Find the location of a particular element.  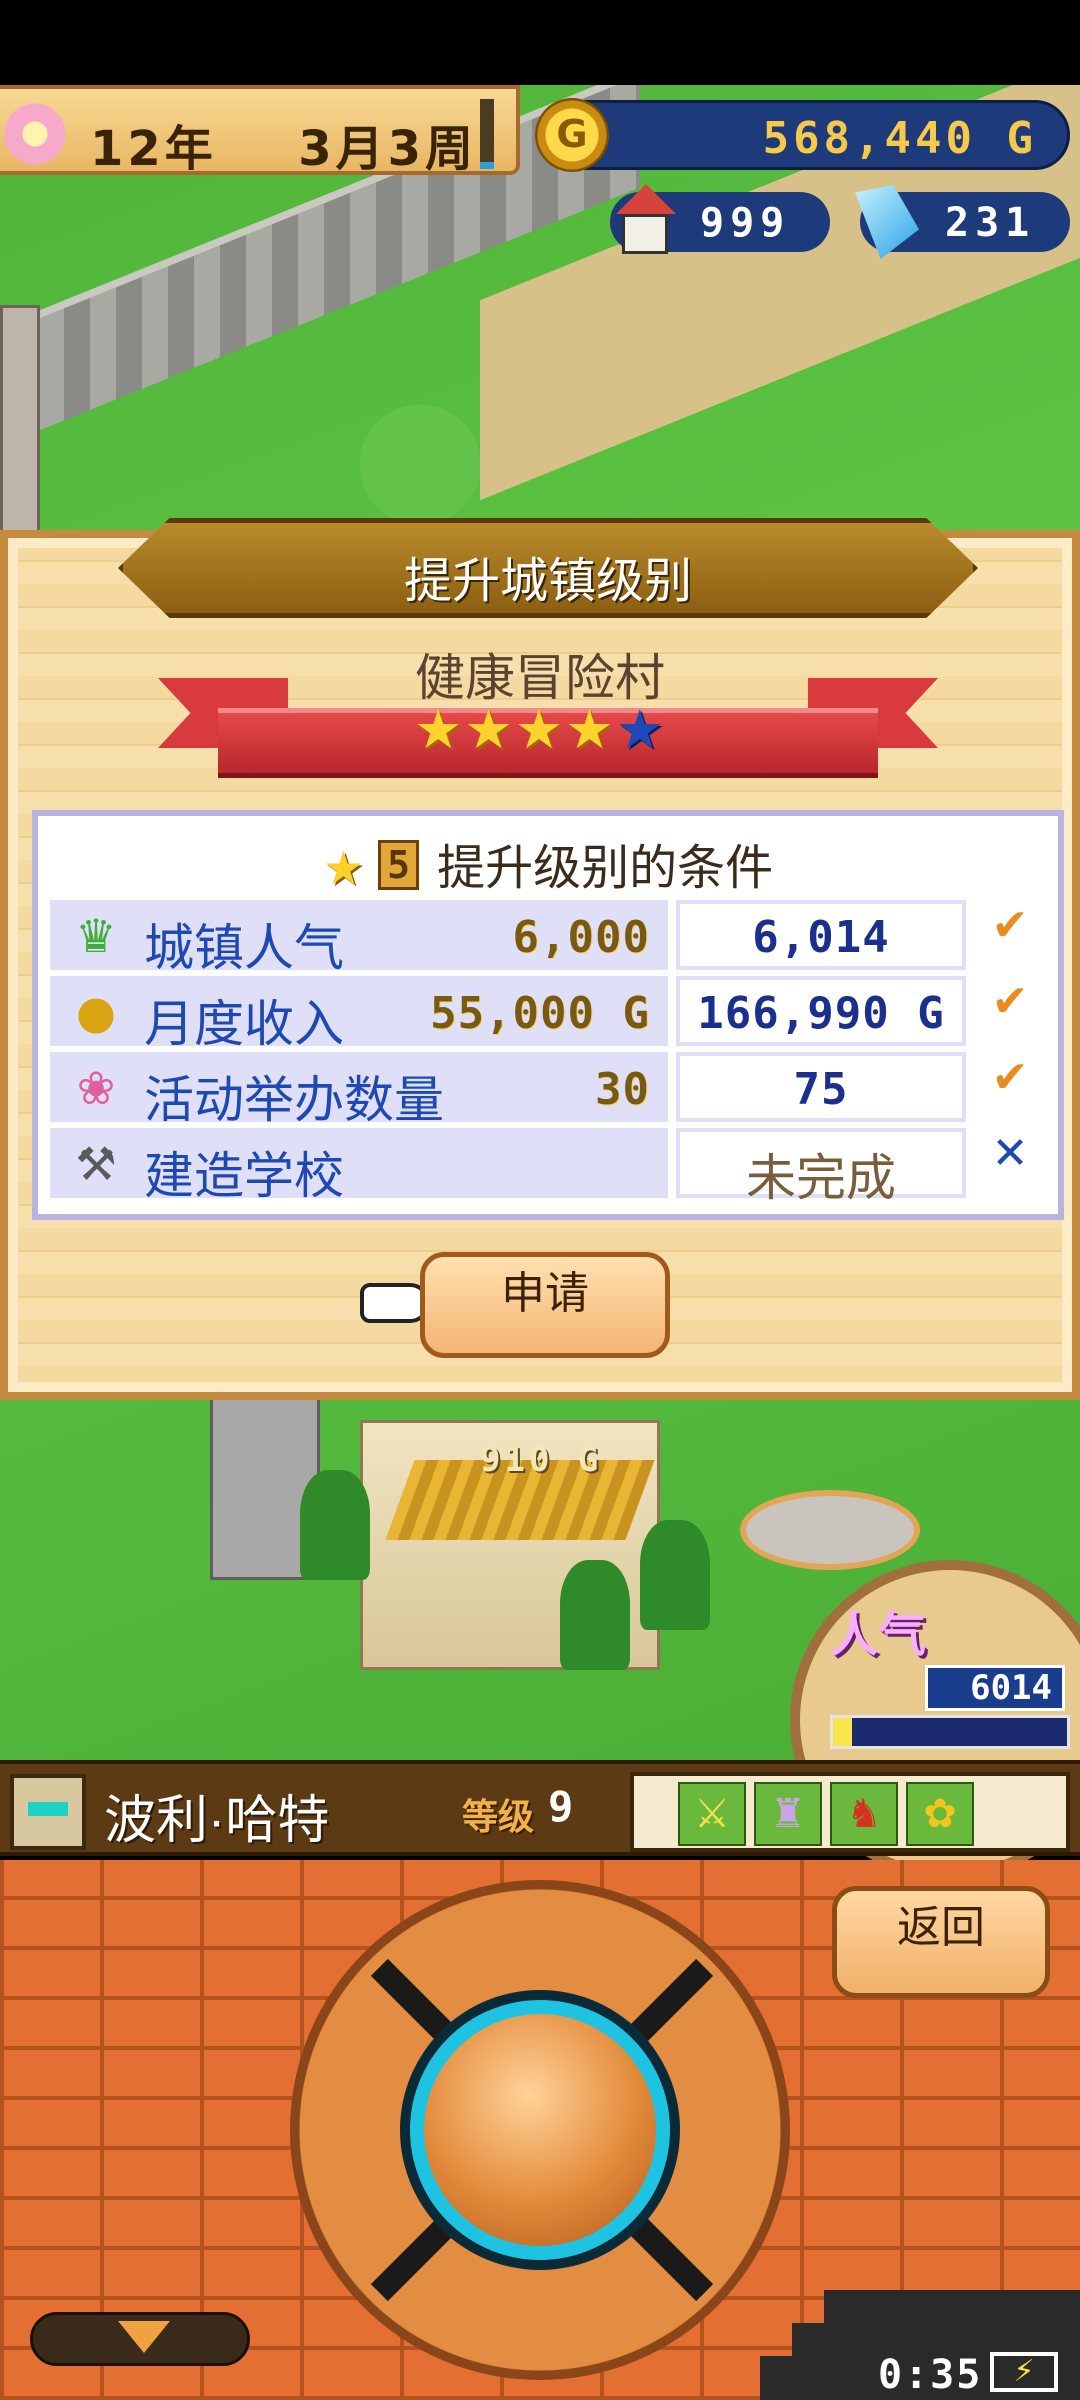

condition-row-income: ● 月度收入 55,000 G 166,990 G ✔ is located at coordinates (550, 1014).